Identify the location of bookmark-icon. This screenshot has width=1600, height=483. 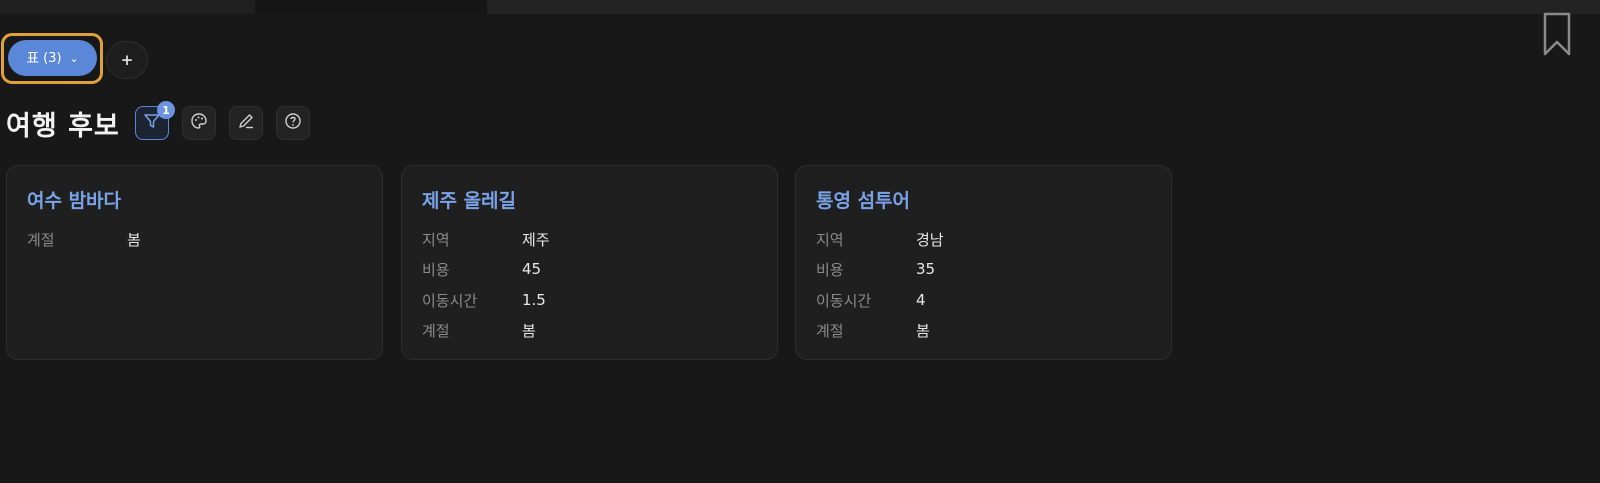
(1557, 35).